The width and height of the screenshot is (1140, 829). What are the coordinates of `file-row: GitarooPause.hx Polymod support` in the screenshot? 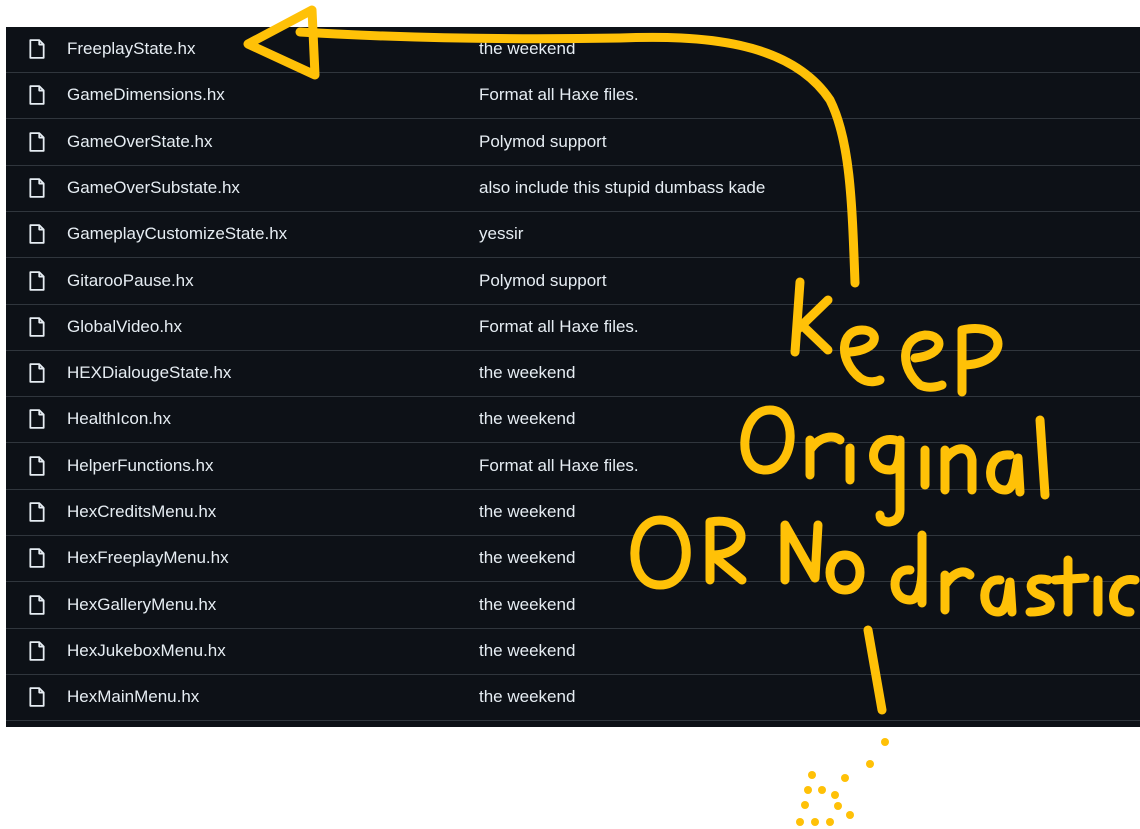 It's located at (573, 282).